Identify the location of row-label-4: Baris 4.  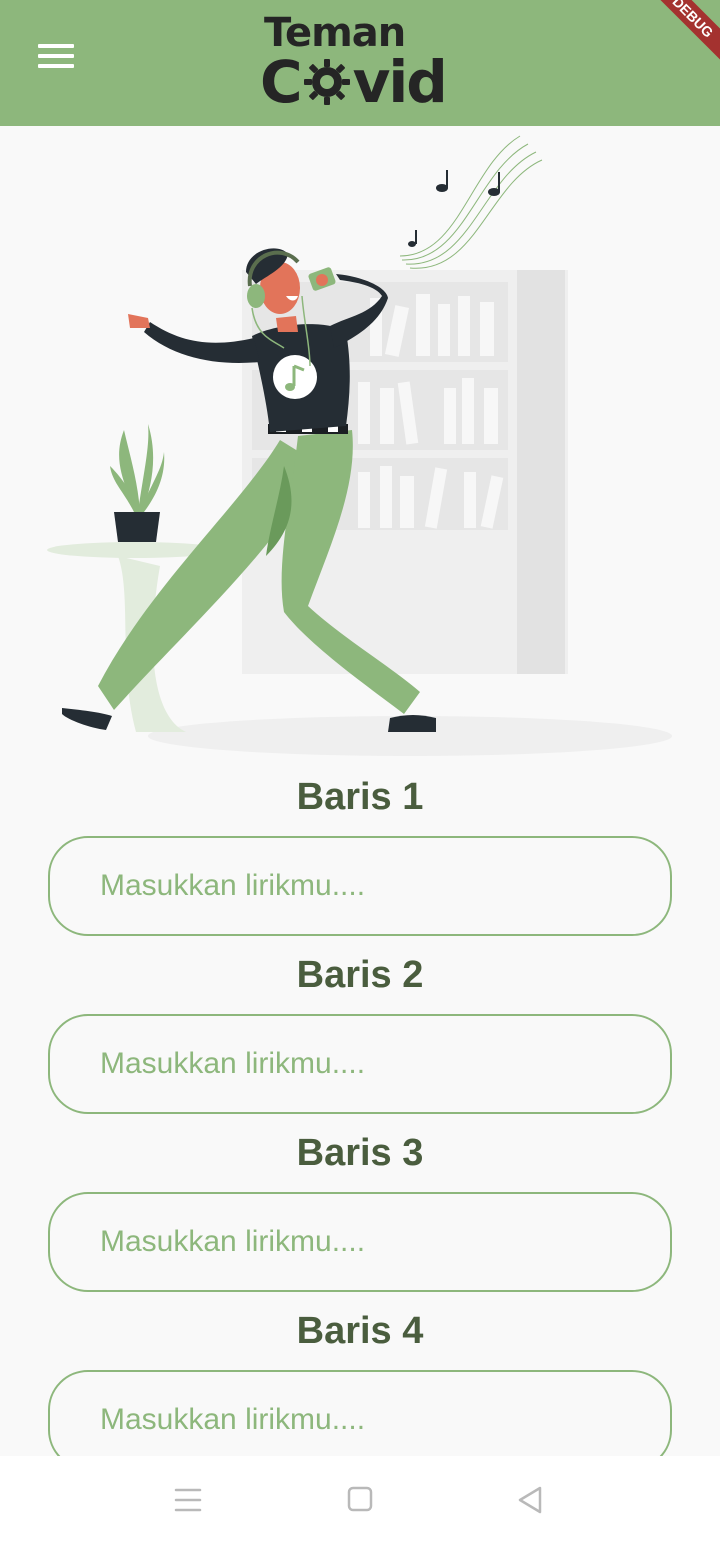
(360, 1331).